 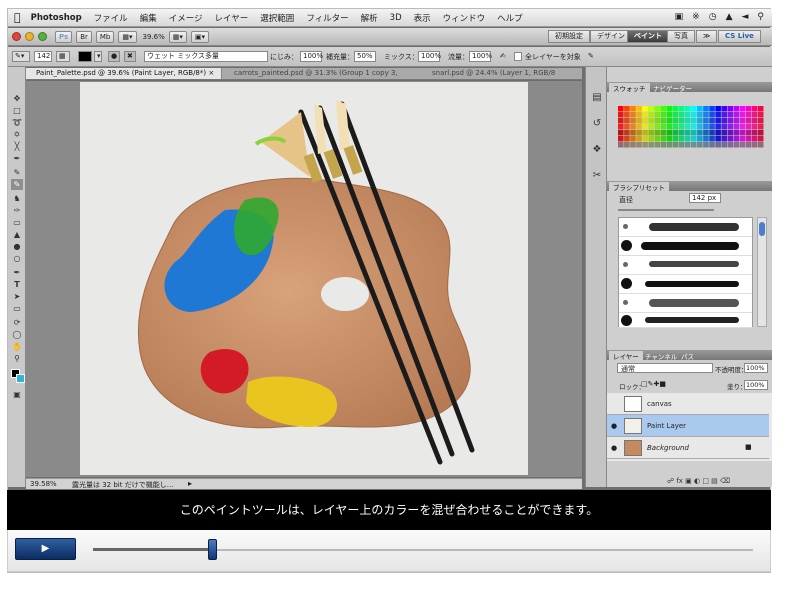 What do you see at coordinates (760, 17) in the screenshot?
I see `spotlight-icon: ⚲` at bounding box center [760, 17].